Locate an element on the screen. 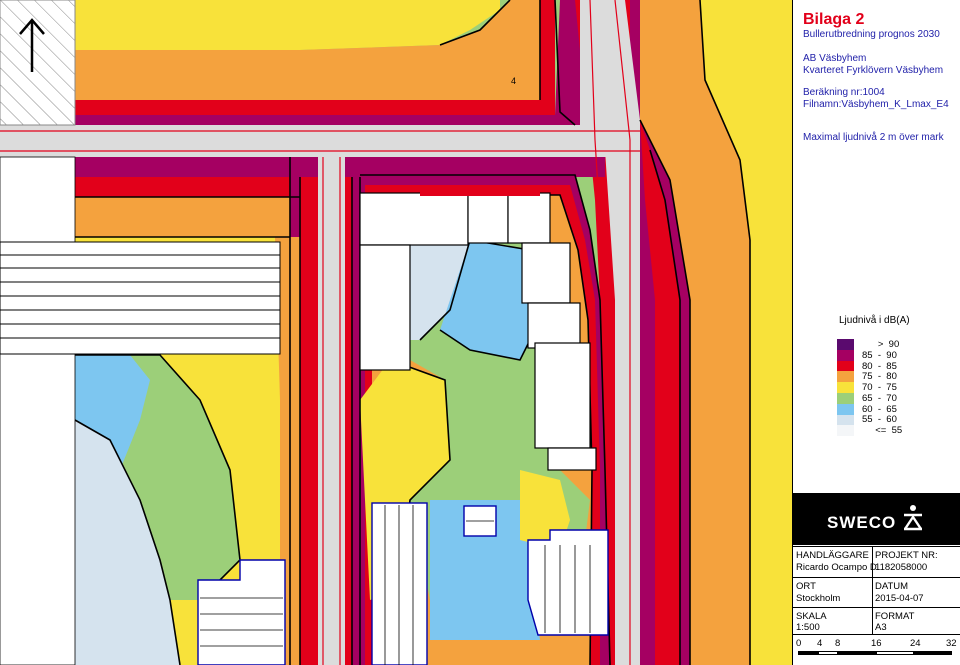  handlaggare-label: HANDLÄGGARE is located at coordinates (832, 555).